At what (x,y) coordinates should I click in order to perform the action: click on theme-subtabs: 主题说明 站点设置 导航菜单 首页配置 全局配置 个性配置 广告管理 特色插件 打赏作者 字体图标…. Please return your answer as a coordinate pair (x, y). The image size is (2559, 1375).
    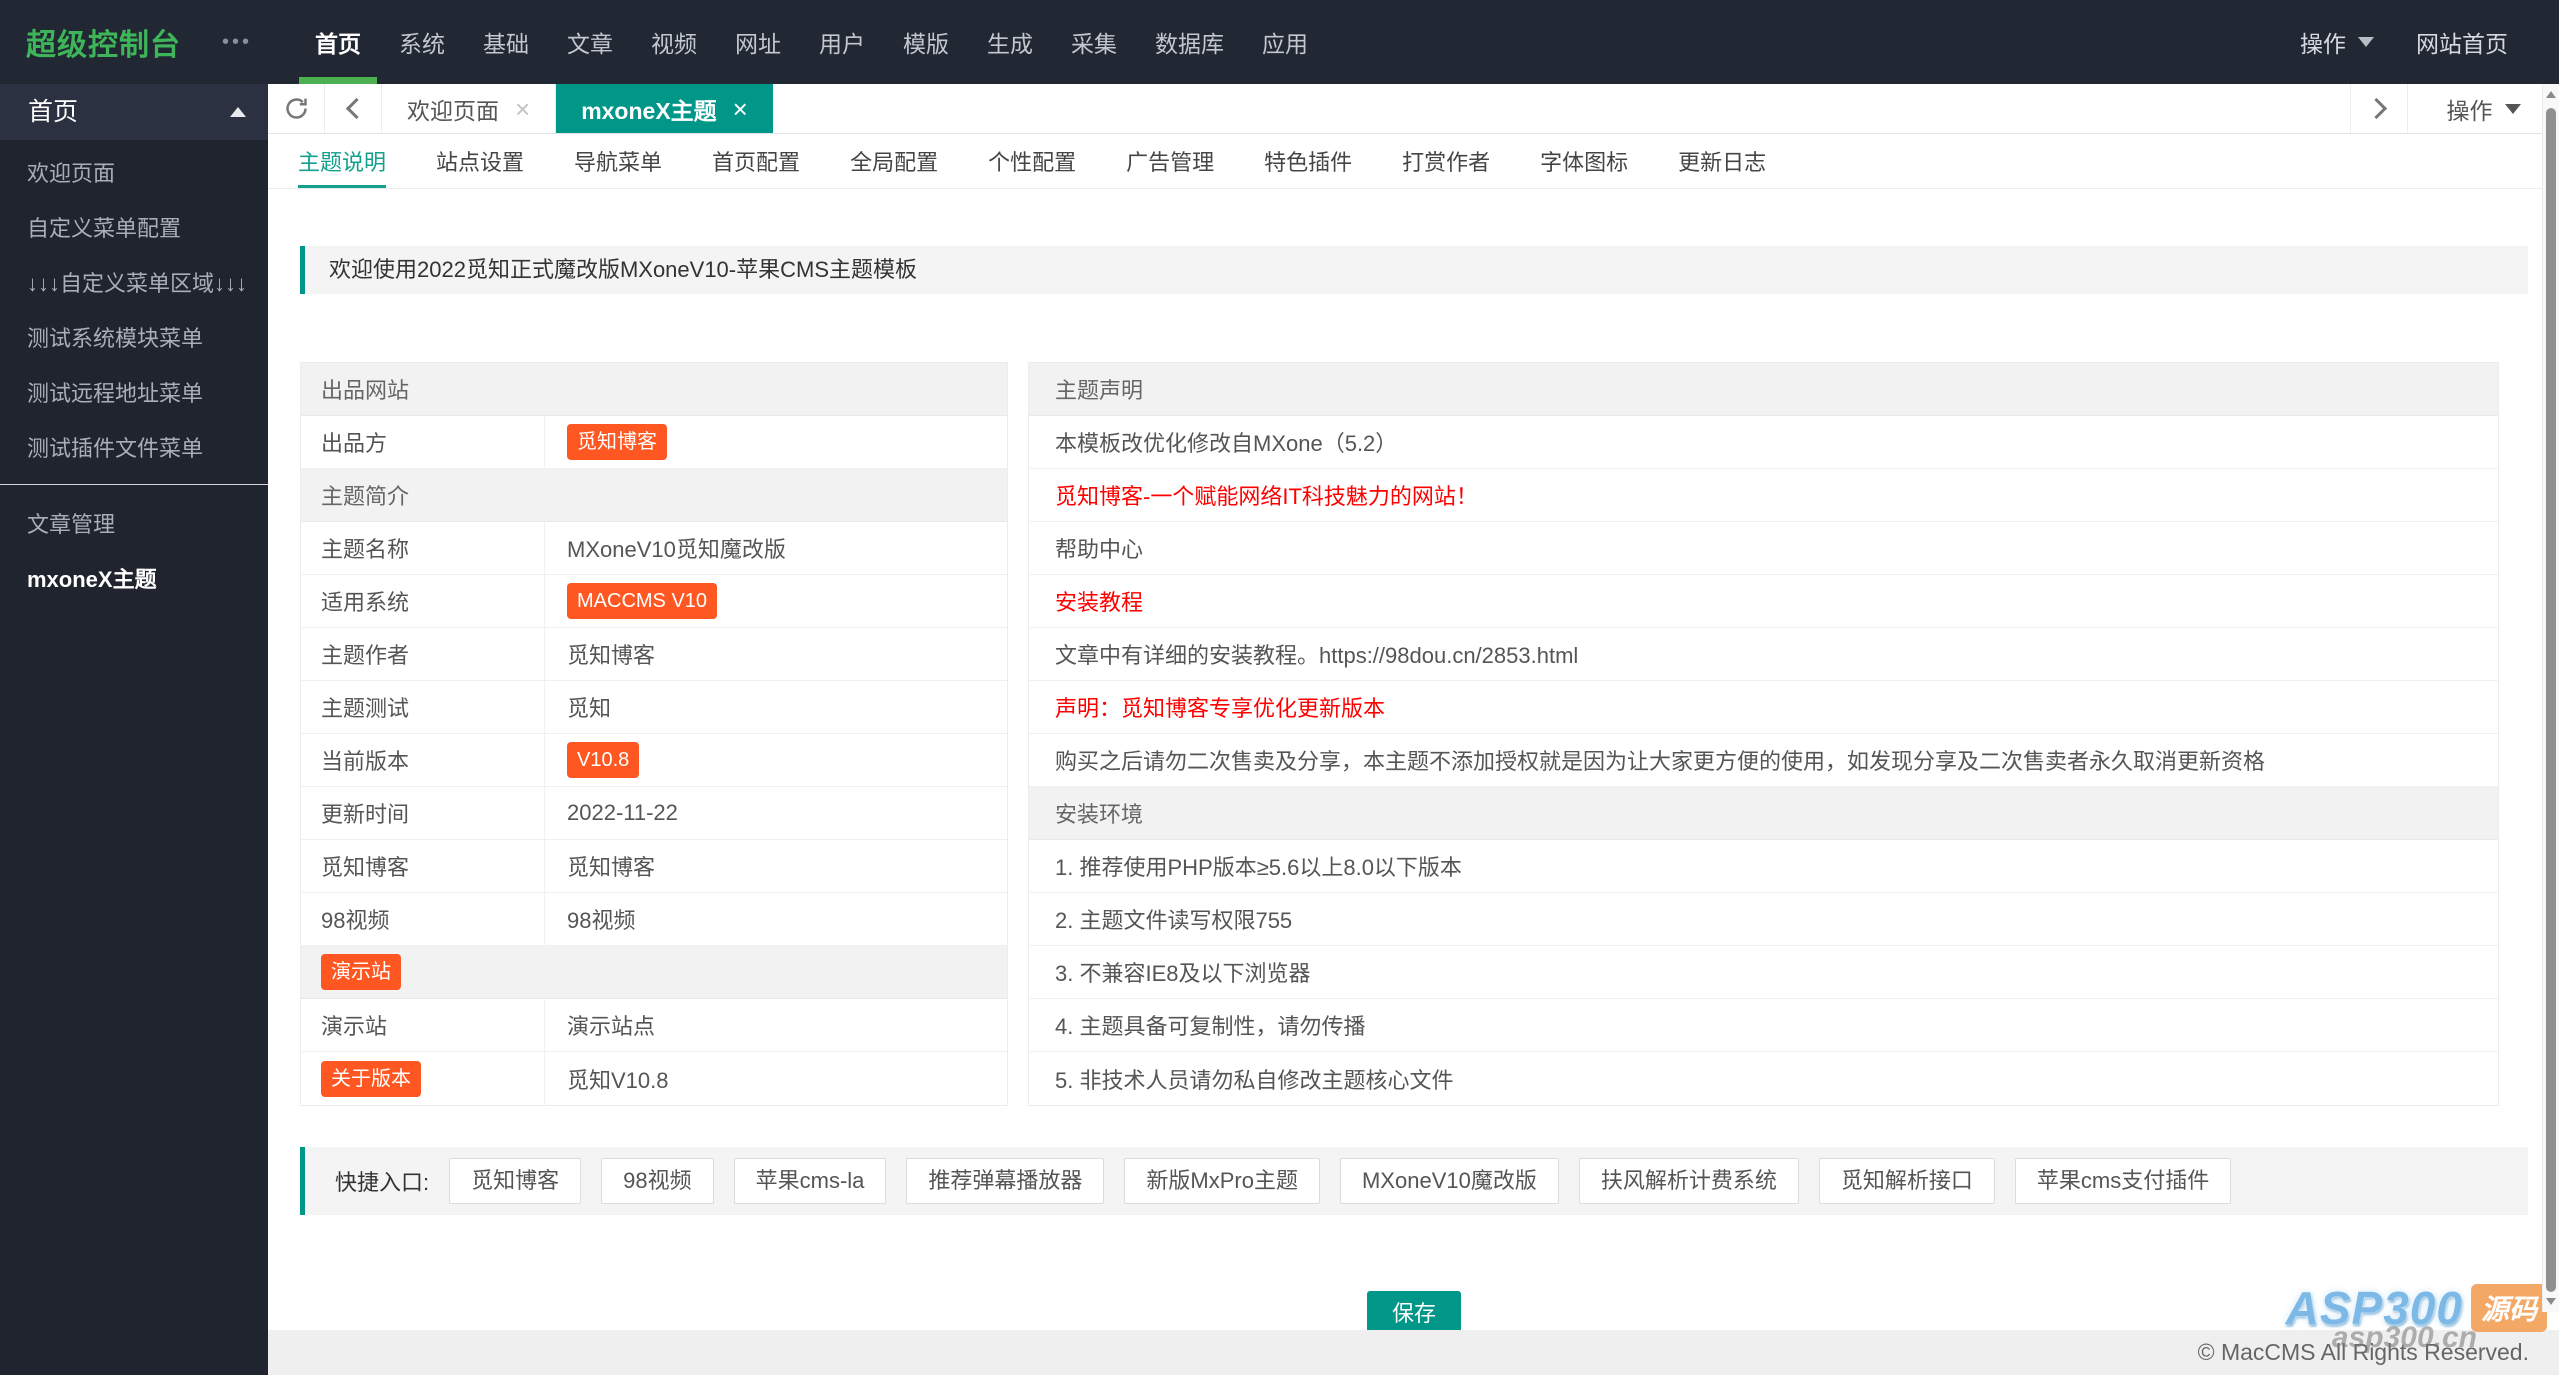
    Looking at the image, I should click on (1413, 161).